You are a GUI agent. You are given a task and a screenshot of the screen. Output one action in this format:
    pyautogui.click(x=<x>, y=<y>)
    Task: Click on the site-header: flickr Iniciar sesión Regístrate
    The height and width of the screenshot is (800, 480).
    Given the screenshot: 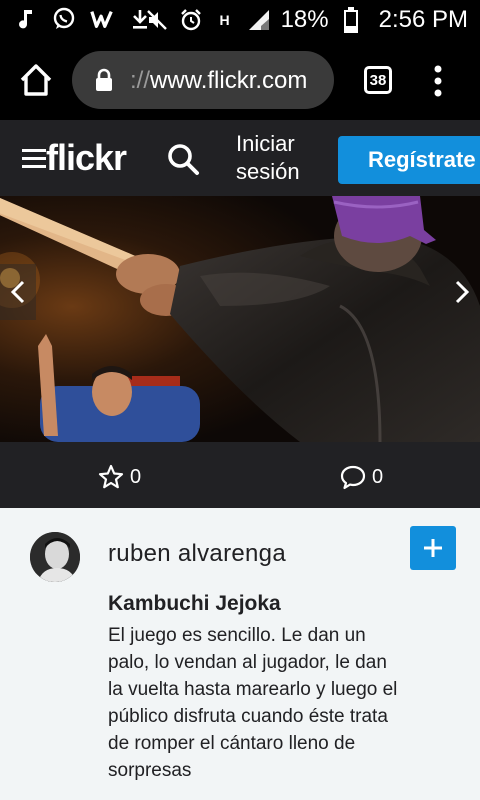 What is the action you would take?
    pyautogui.click(x=240, y=158)
    